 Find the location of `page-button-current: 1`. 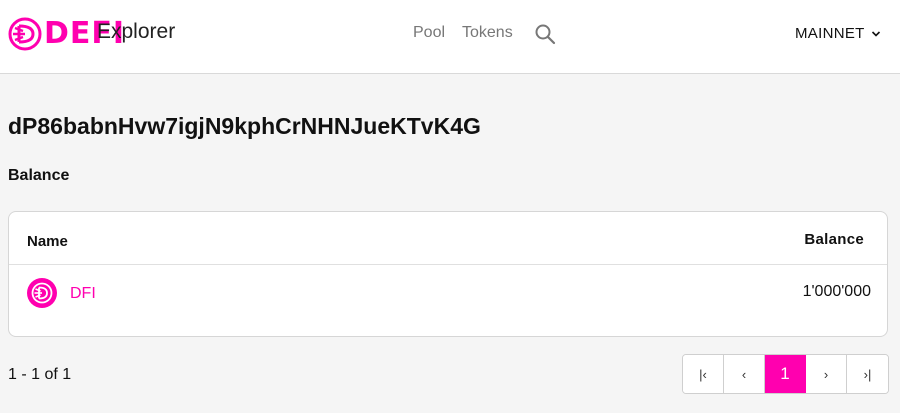

page-button-current: 1 is located at coordinates (785, 374).